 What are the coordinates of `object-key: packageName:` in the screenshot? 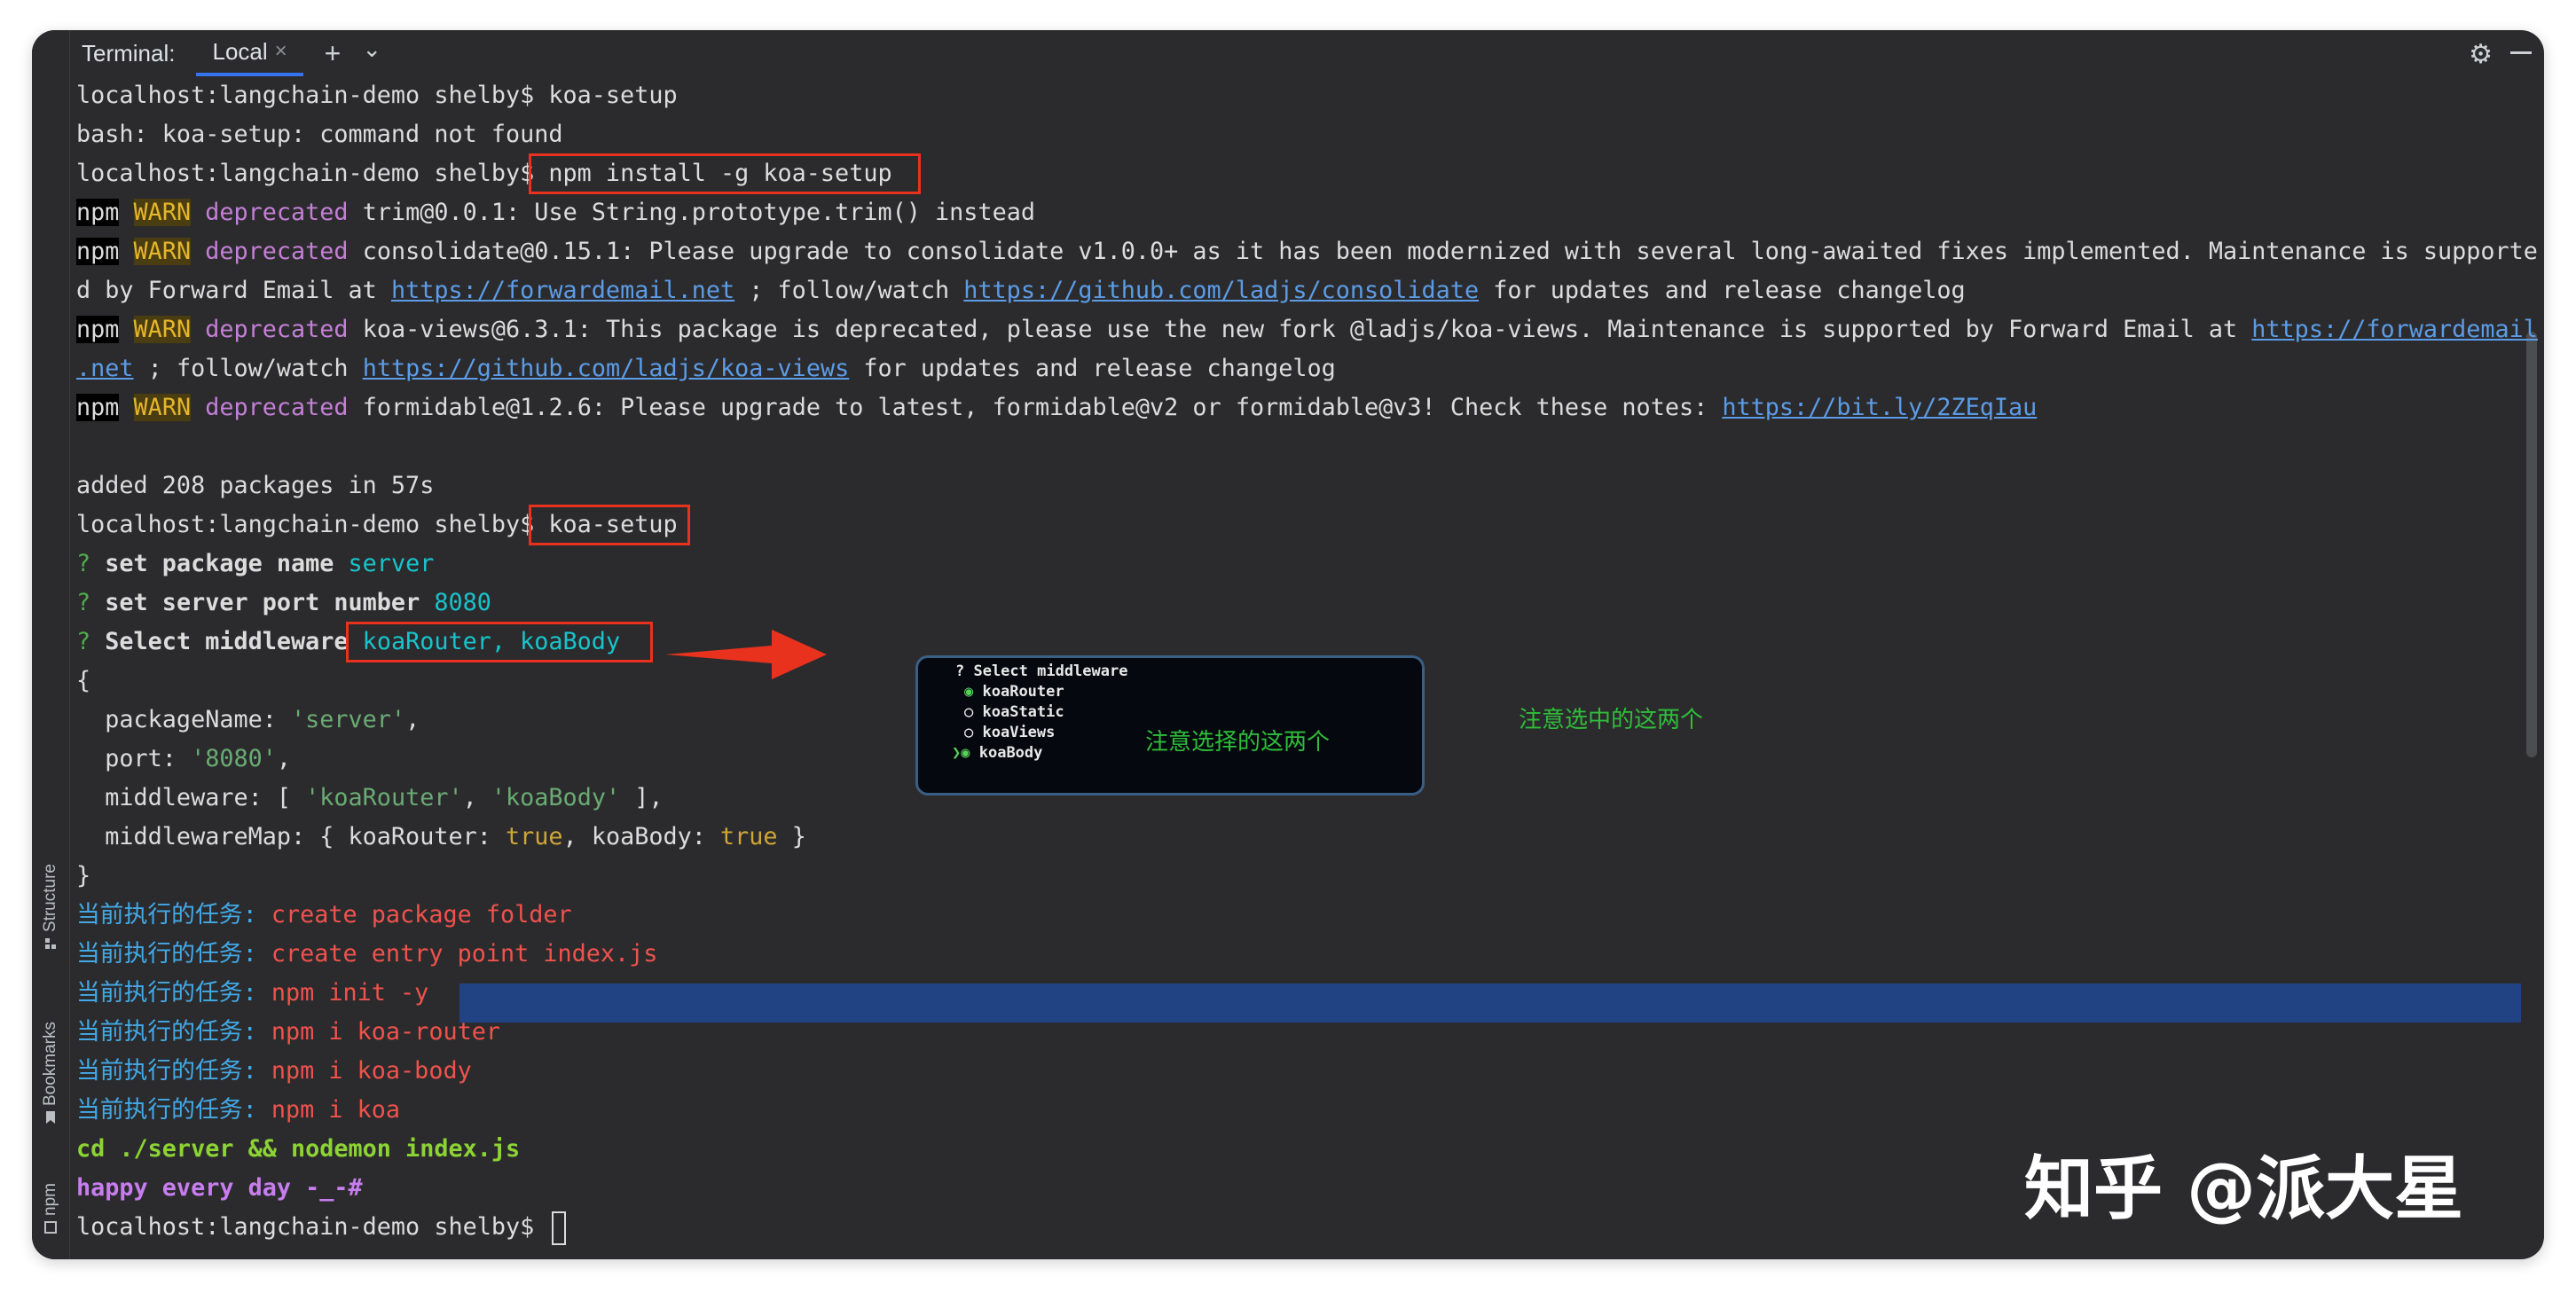 It's located at (183, 719).